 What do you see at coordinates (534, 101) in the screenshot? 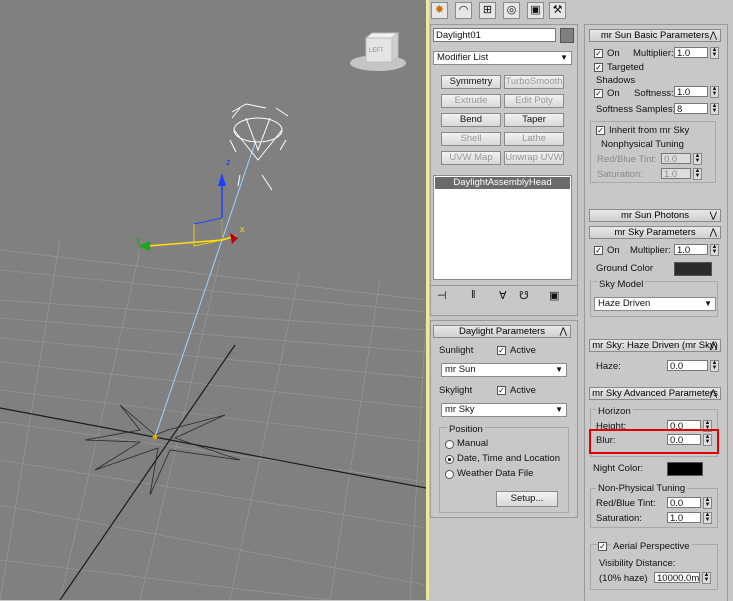
I see `edit-poly-button: Edit Poly` at bounding box center [534, 101].